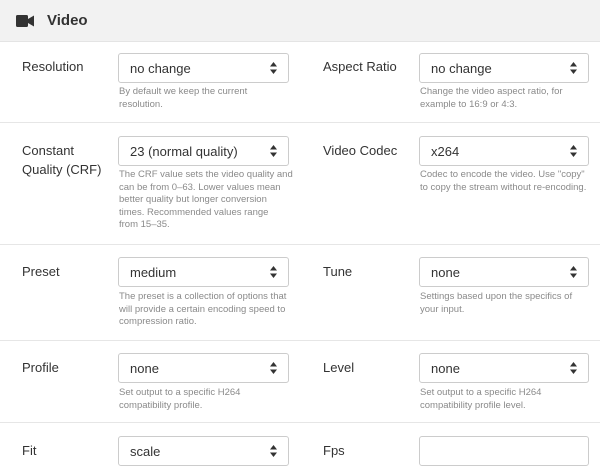 The image size is (600, 469). Describe the element at coordinates (445, 151) in the screenshot. I see `video-codec-value: x264` at that location.